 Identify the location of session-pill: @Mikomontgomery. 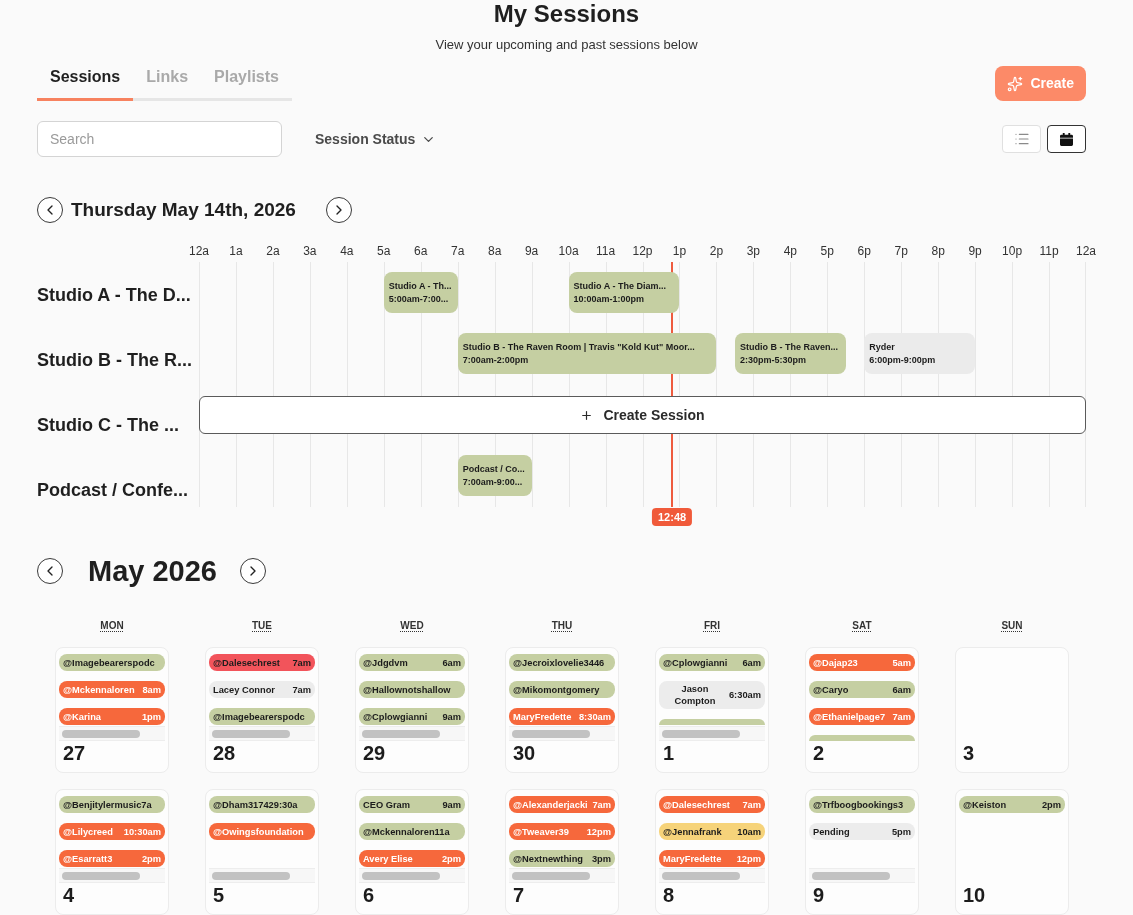
(562, 689).